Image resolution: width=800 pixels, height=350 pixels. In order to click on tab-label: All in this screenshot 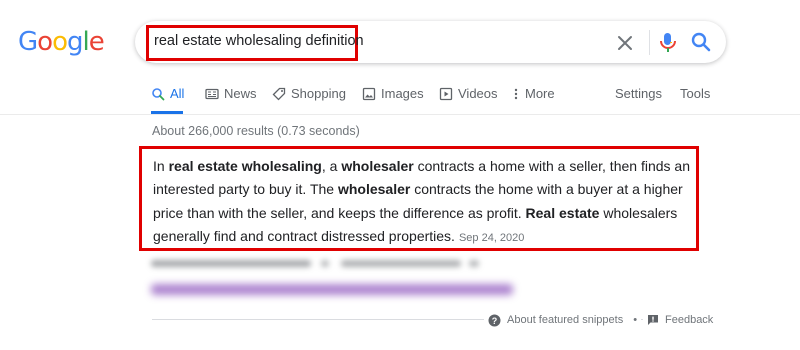, I will do `click(177, 93)`.